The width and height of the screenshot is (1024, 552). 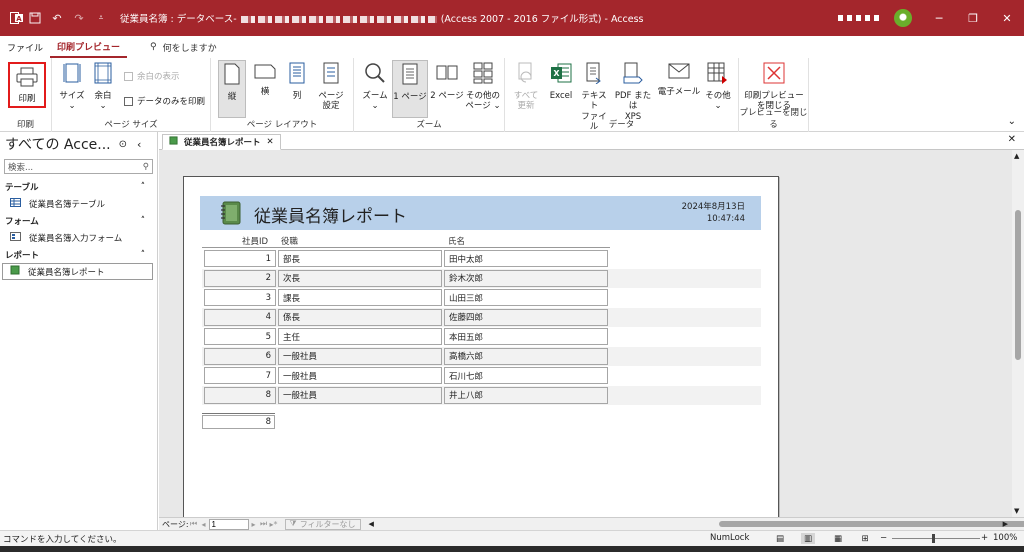 I want to click on redo-icon: ↷, so click(x=79, y=18).